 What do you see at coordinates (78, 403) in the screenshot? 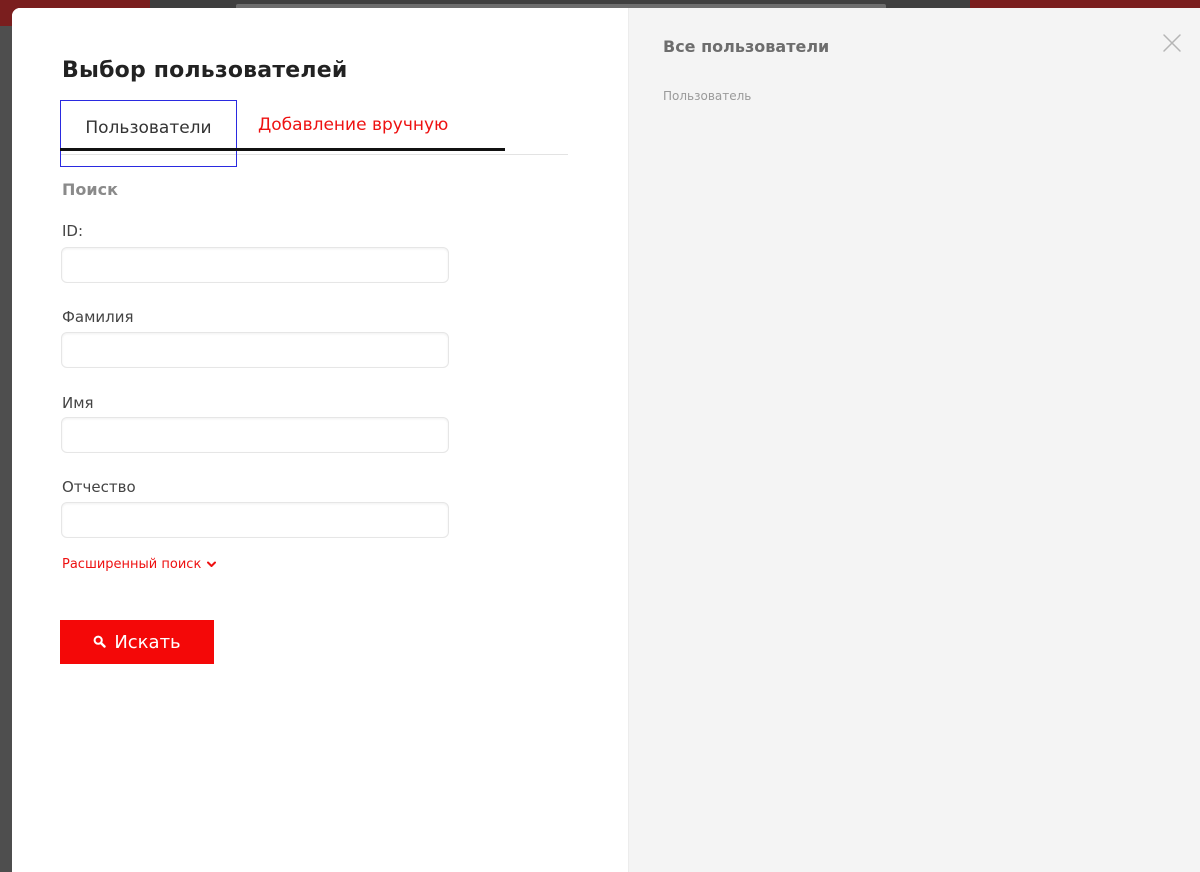
I see `first-name-field-label: Имя` at bounding box center [78, 403].